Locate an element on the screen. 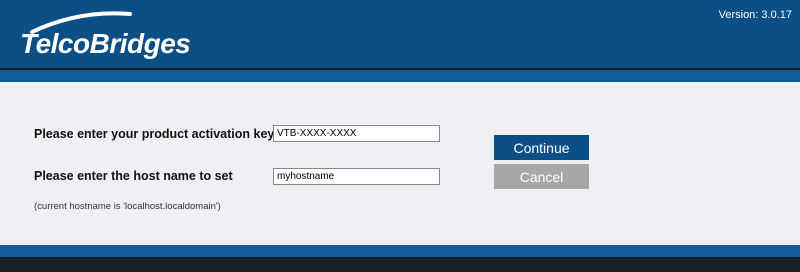 The width and height of the screenshot is (800, 272). logo-text: TelcoBridges is located at coordinates (105, 43).